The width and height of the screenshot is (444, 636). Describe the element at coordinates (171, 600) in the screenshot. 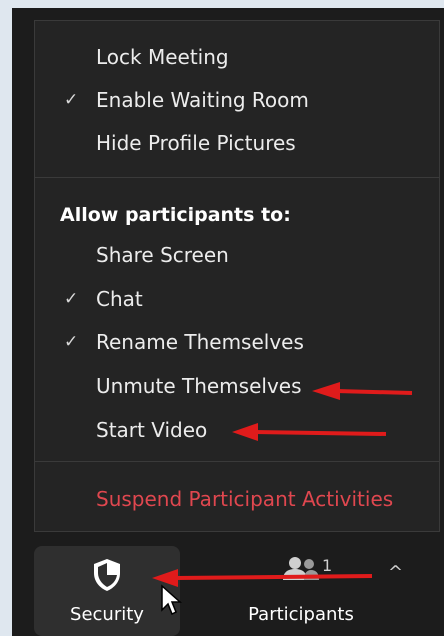

I see `mouse-cursor-icon` at that location.